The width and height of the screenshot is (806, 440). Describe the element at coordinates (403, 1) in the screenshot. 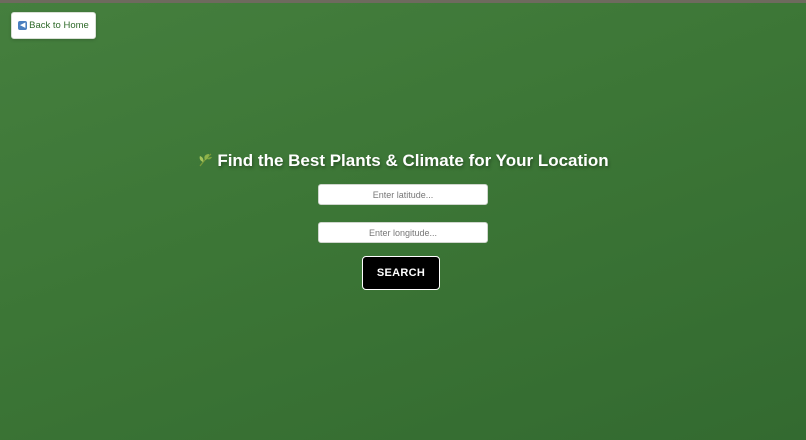

I see `top-border` at that location.